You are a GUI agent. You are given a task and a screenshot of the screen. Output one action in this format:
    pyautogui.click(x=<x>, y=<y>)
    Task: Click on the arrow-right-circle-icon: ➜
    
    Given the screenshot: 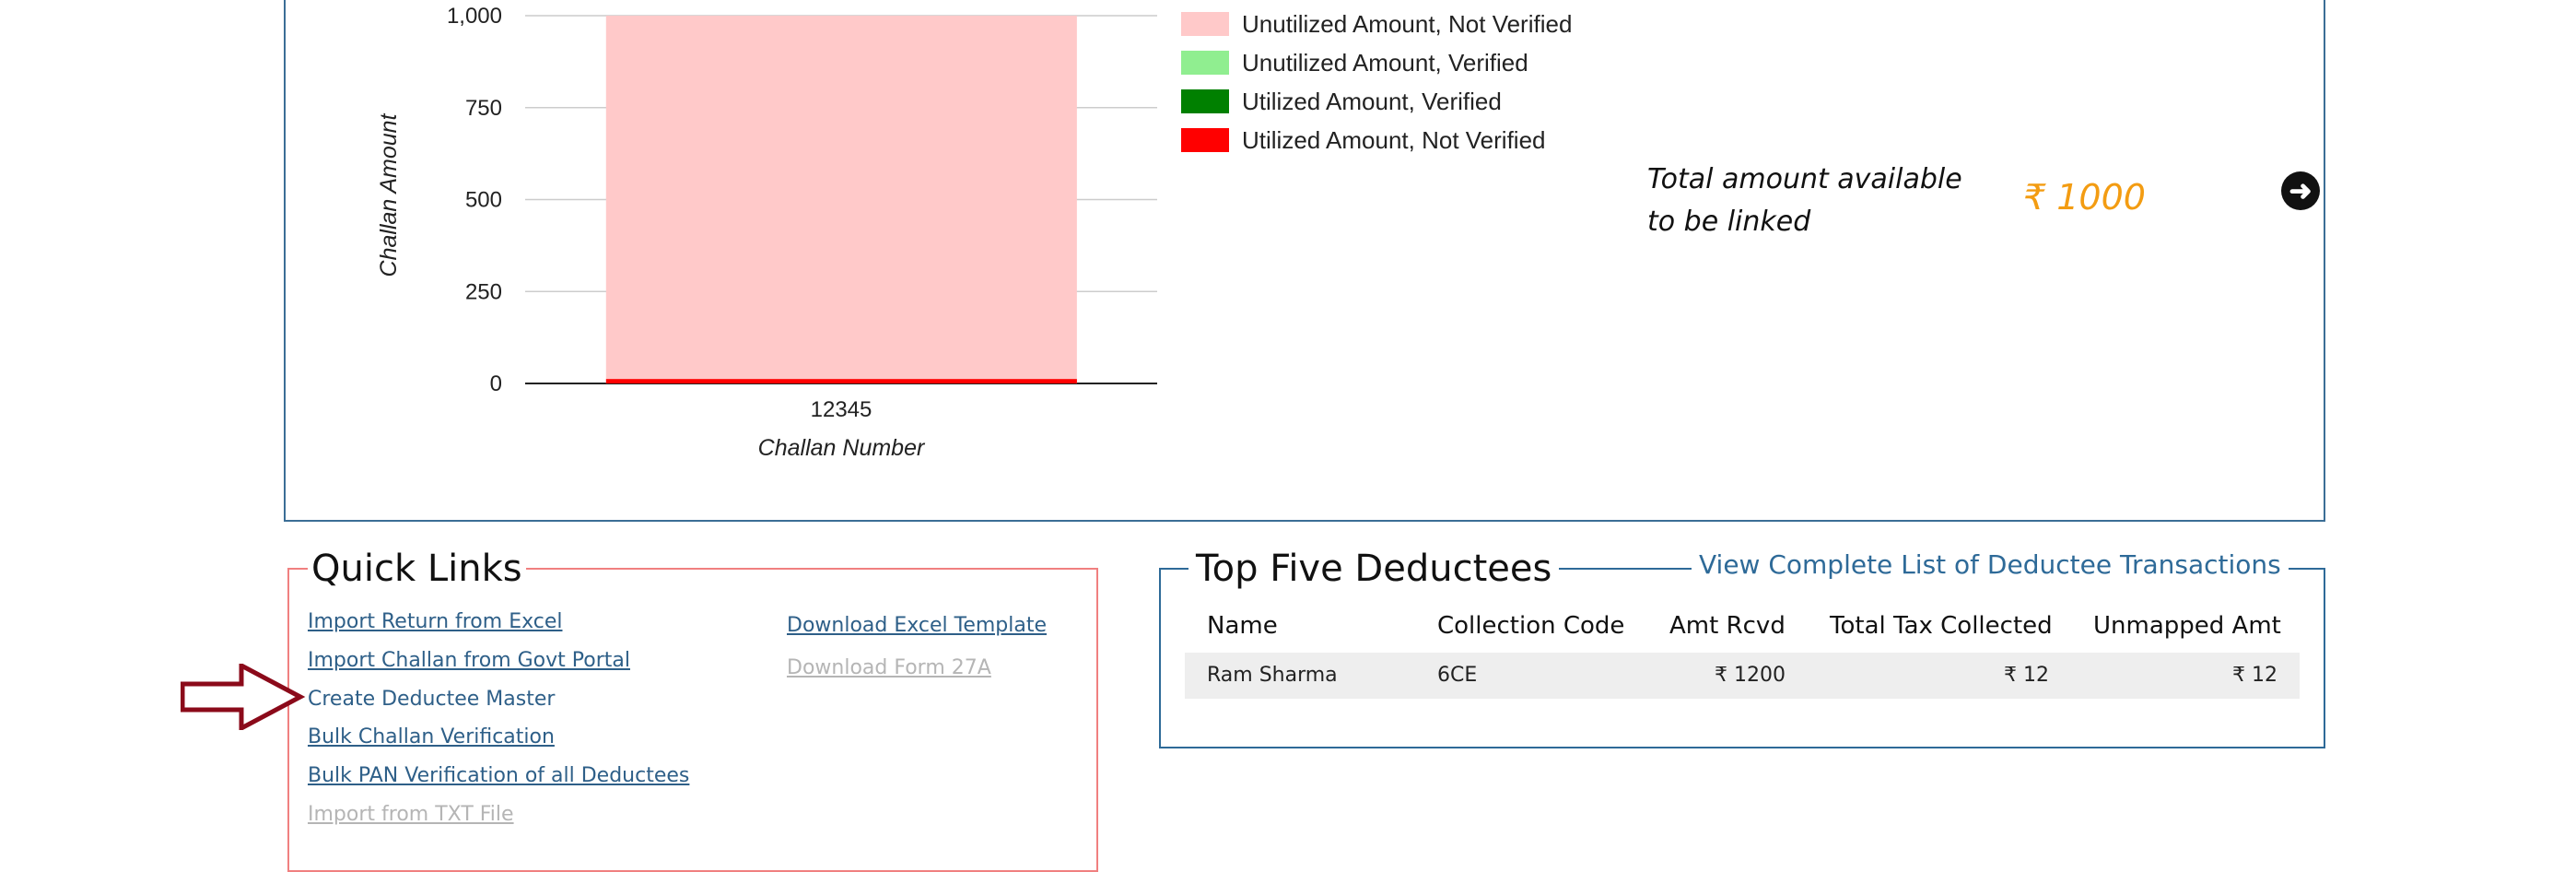 What is the action you would take?
    pyautogui.click(x=2300, y=191)
    